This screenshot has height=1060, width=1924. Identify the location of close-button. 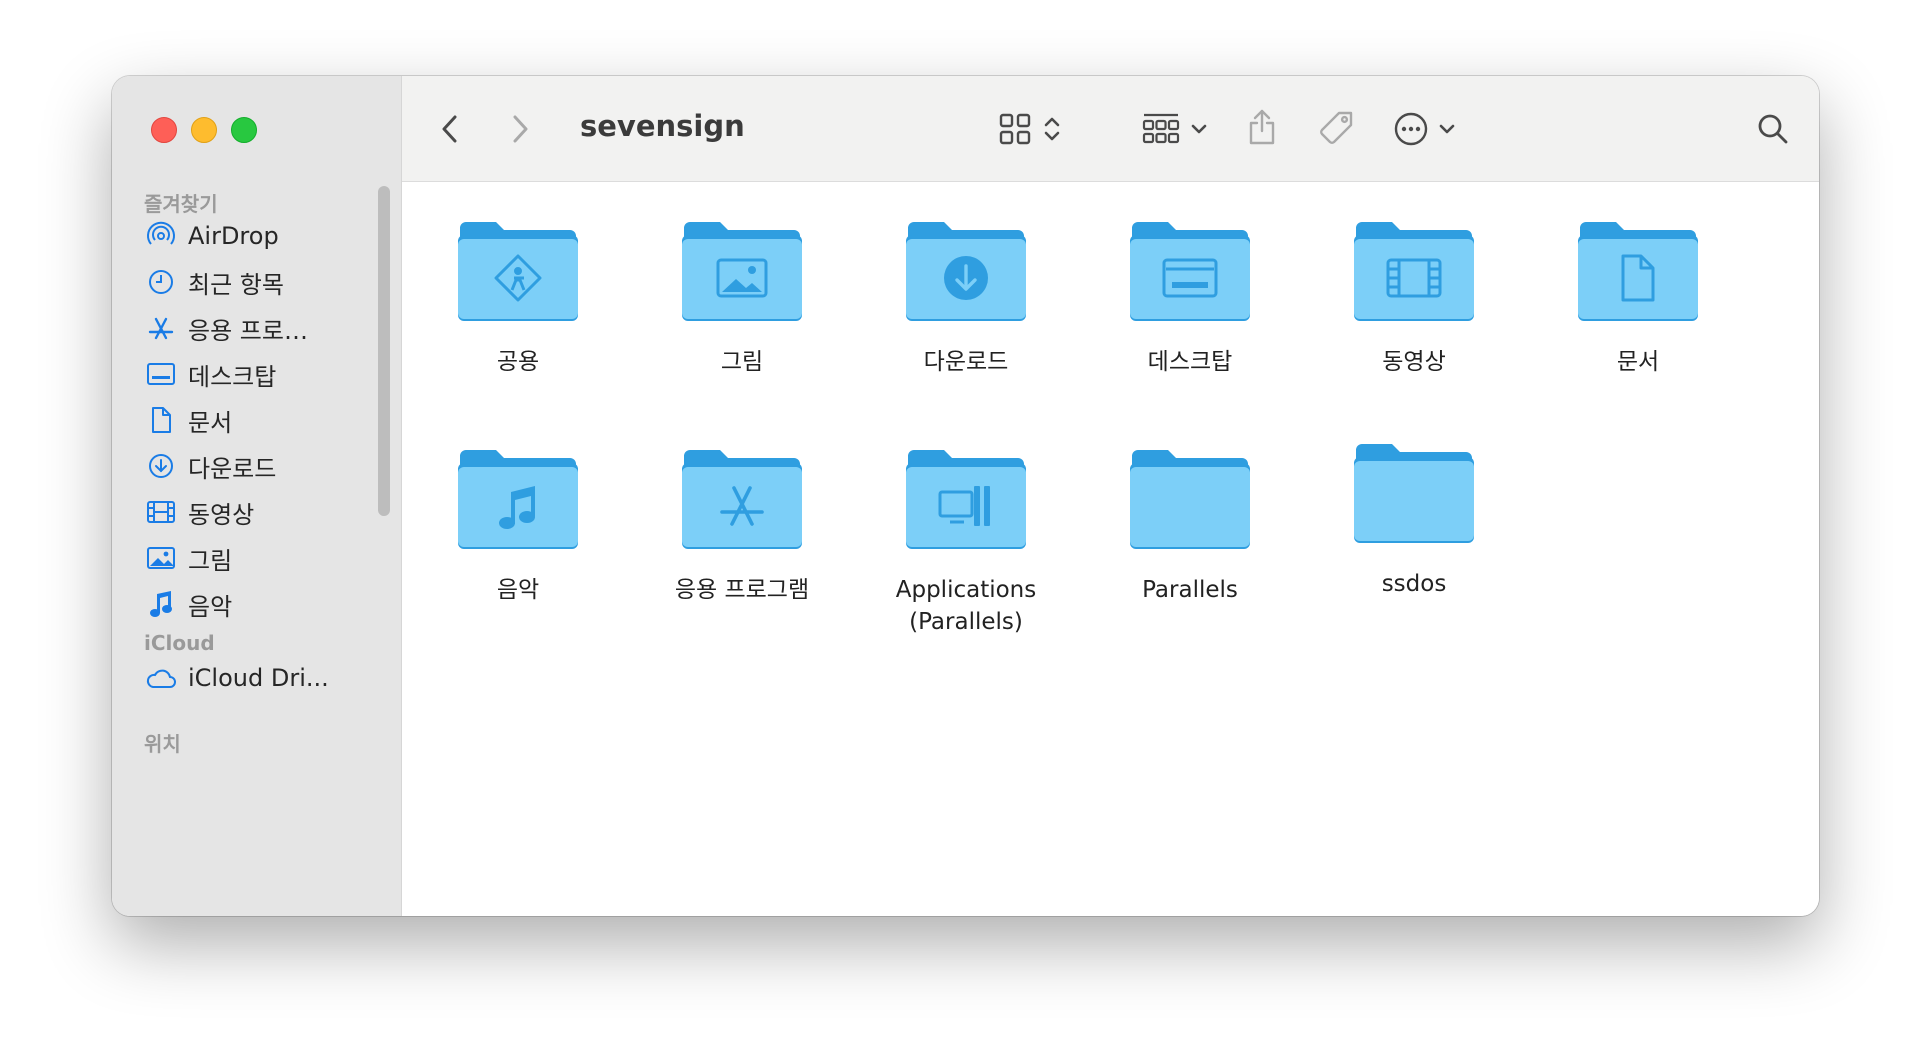
(164, 130).